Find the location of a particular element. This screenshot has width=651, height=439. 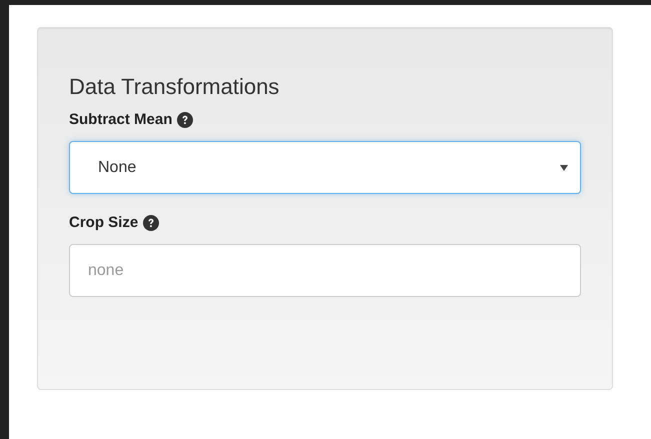

panel-title: Data Transformations is located at coordinates (174, 87).